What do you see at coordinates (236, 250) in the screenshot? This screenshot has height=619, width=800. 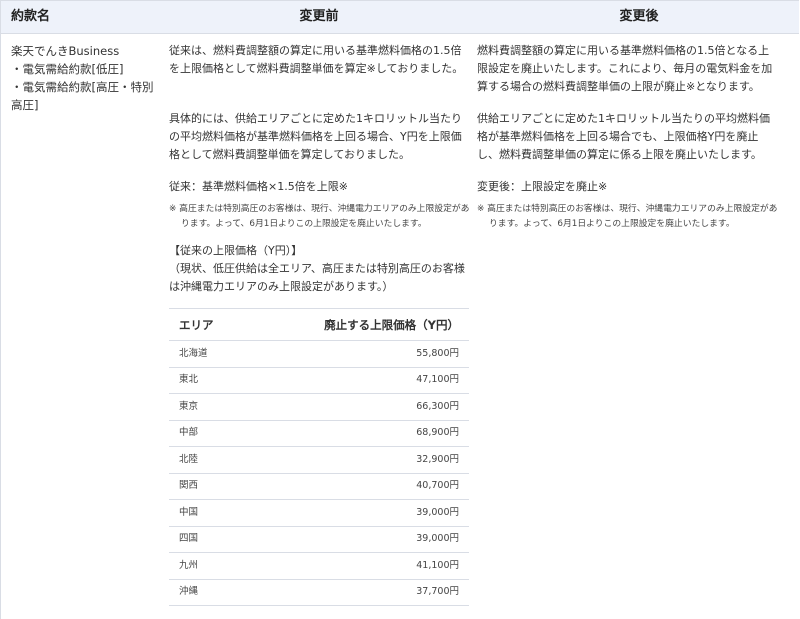 I see `price-table-title: 【従来の上限価格（Y円）】` at bounding box center [236, 250].